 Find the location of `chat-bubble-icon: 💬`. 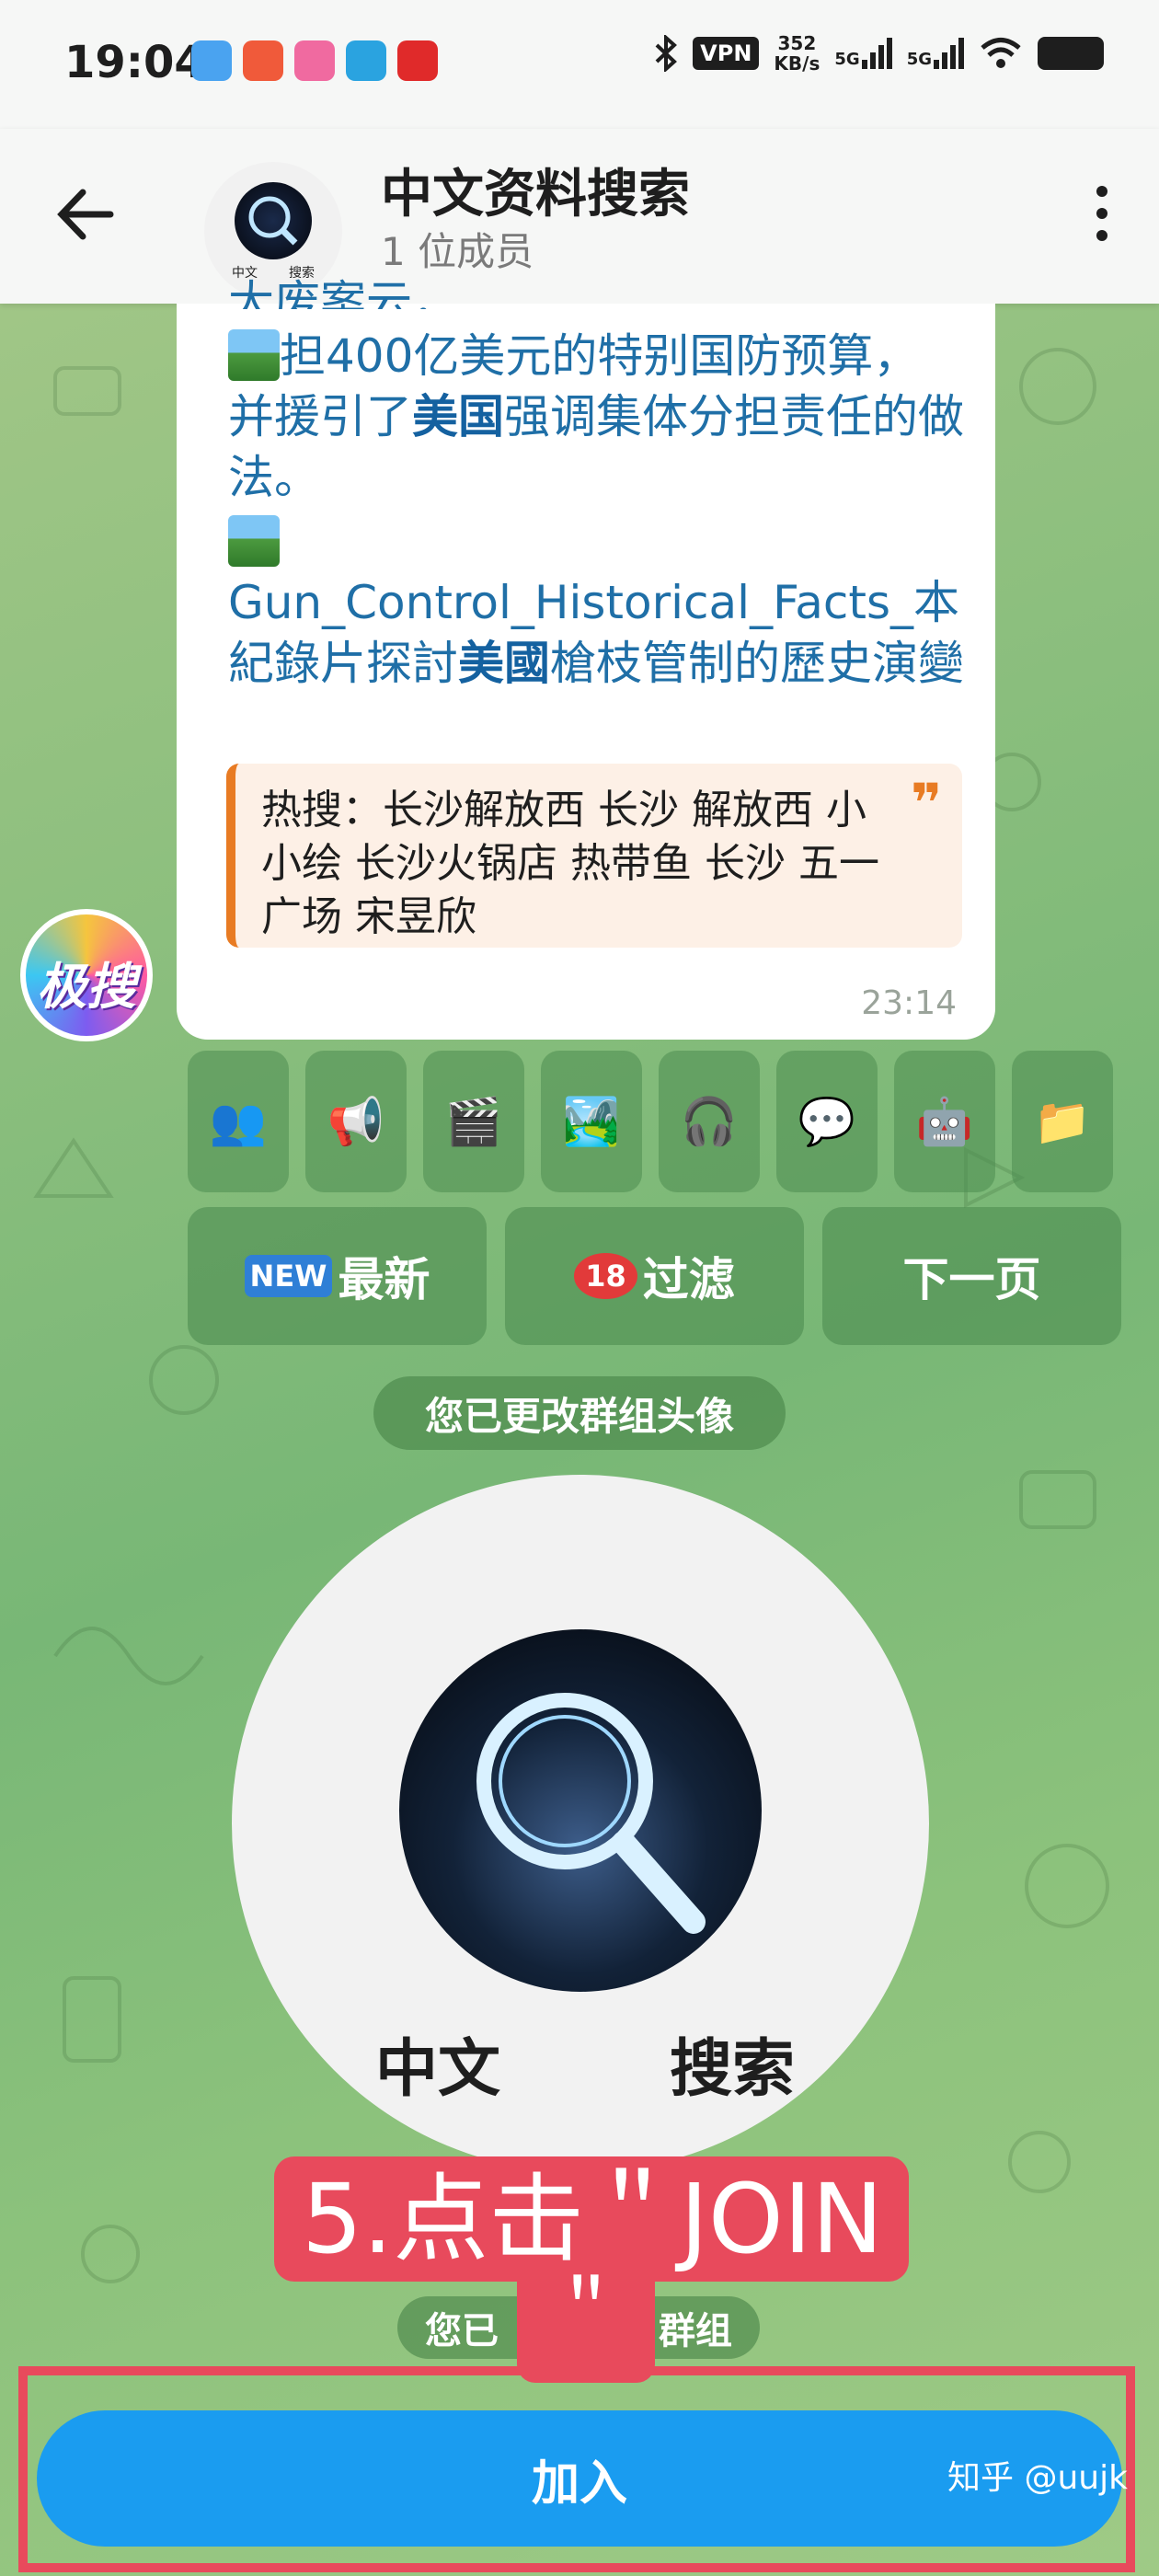

chat-bubble-icon: 💬 is located at coordinates (827, 1121).